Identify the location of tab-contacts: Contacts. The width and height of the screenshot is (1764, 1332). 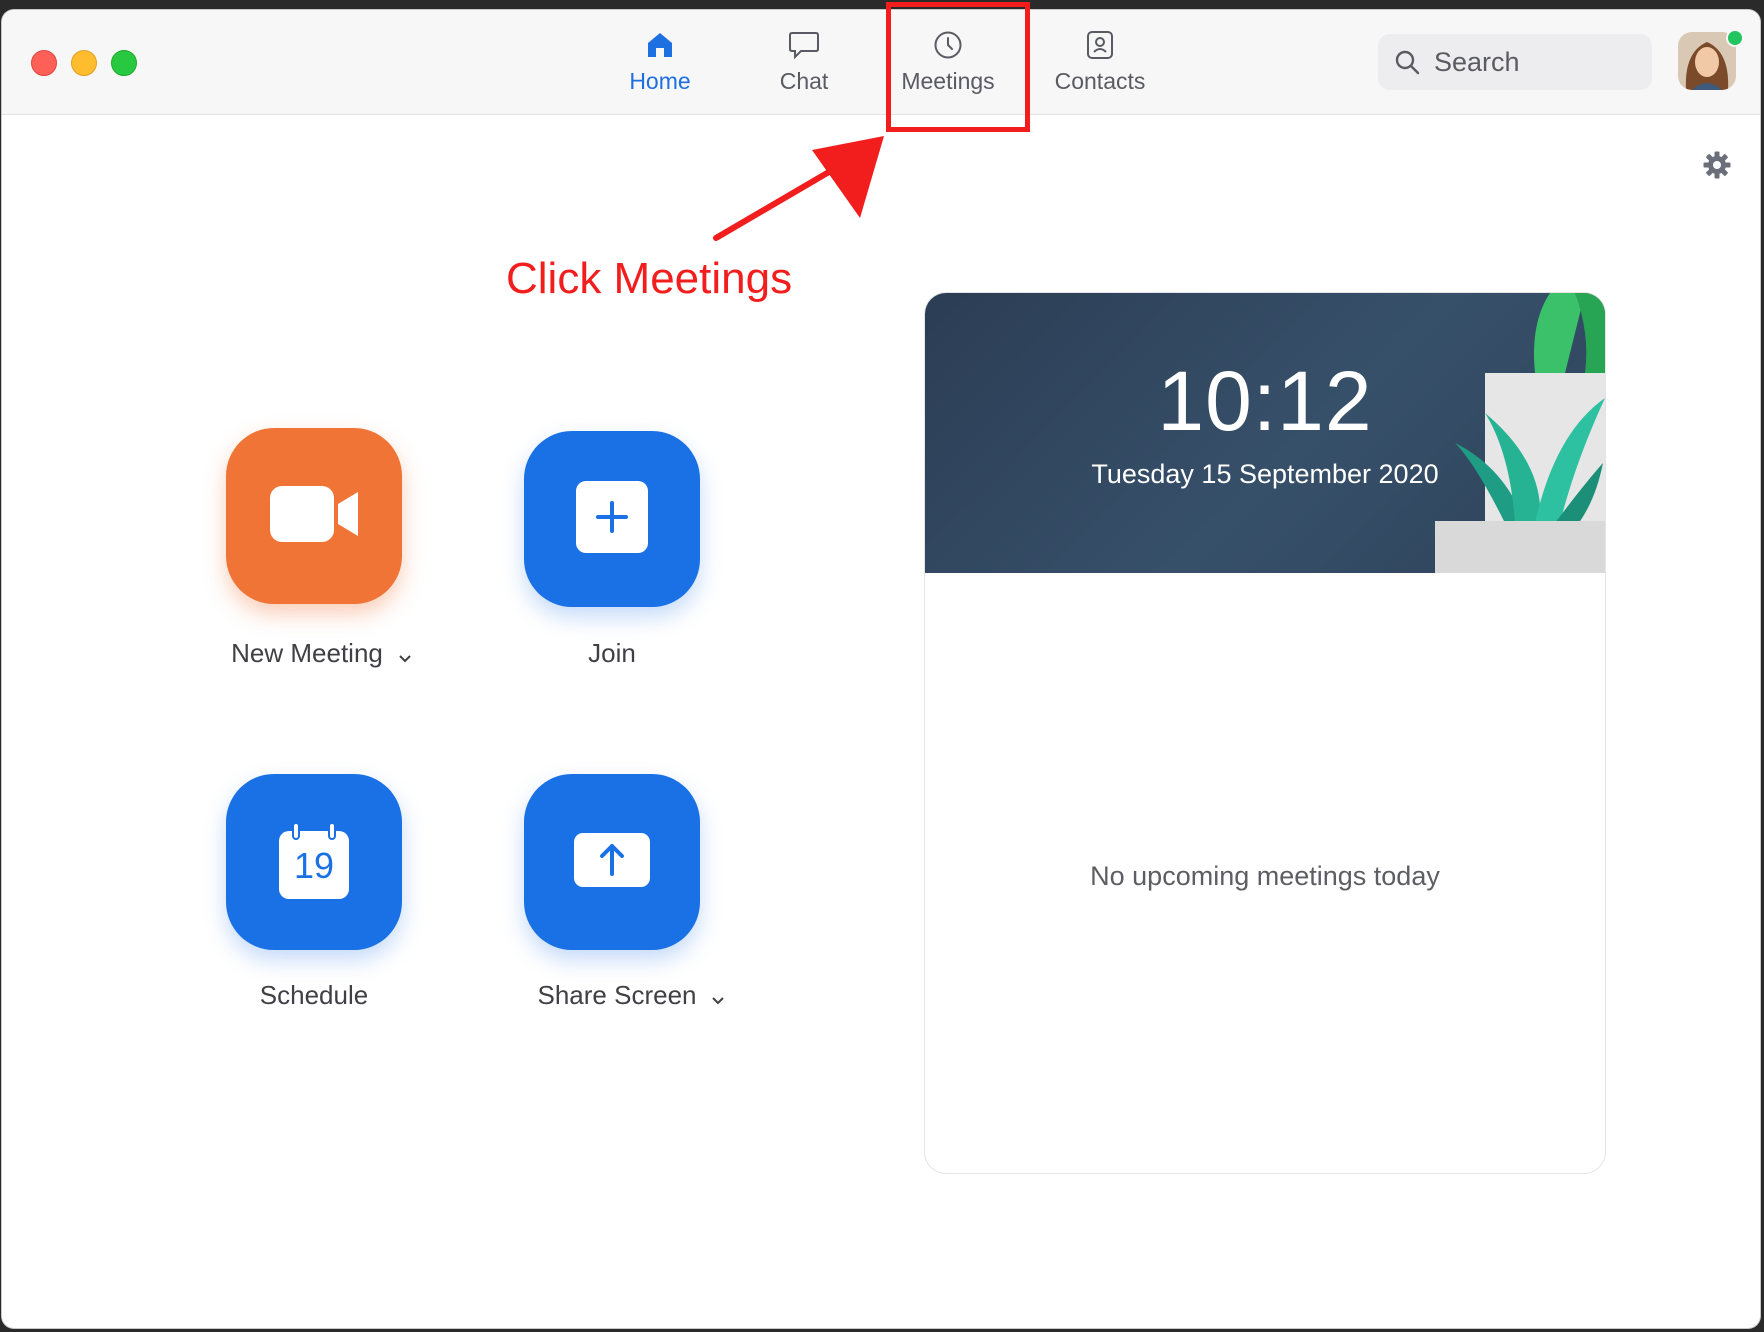
(1100, 68).